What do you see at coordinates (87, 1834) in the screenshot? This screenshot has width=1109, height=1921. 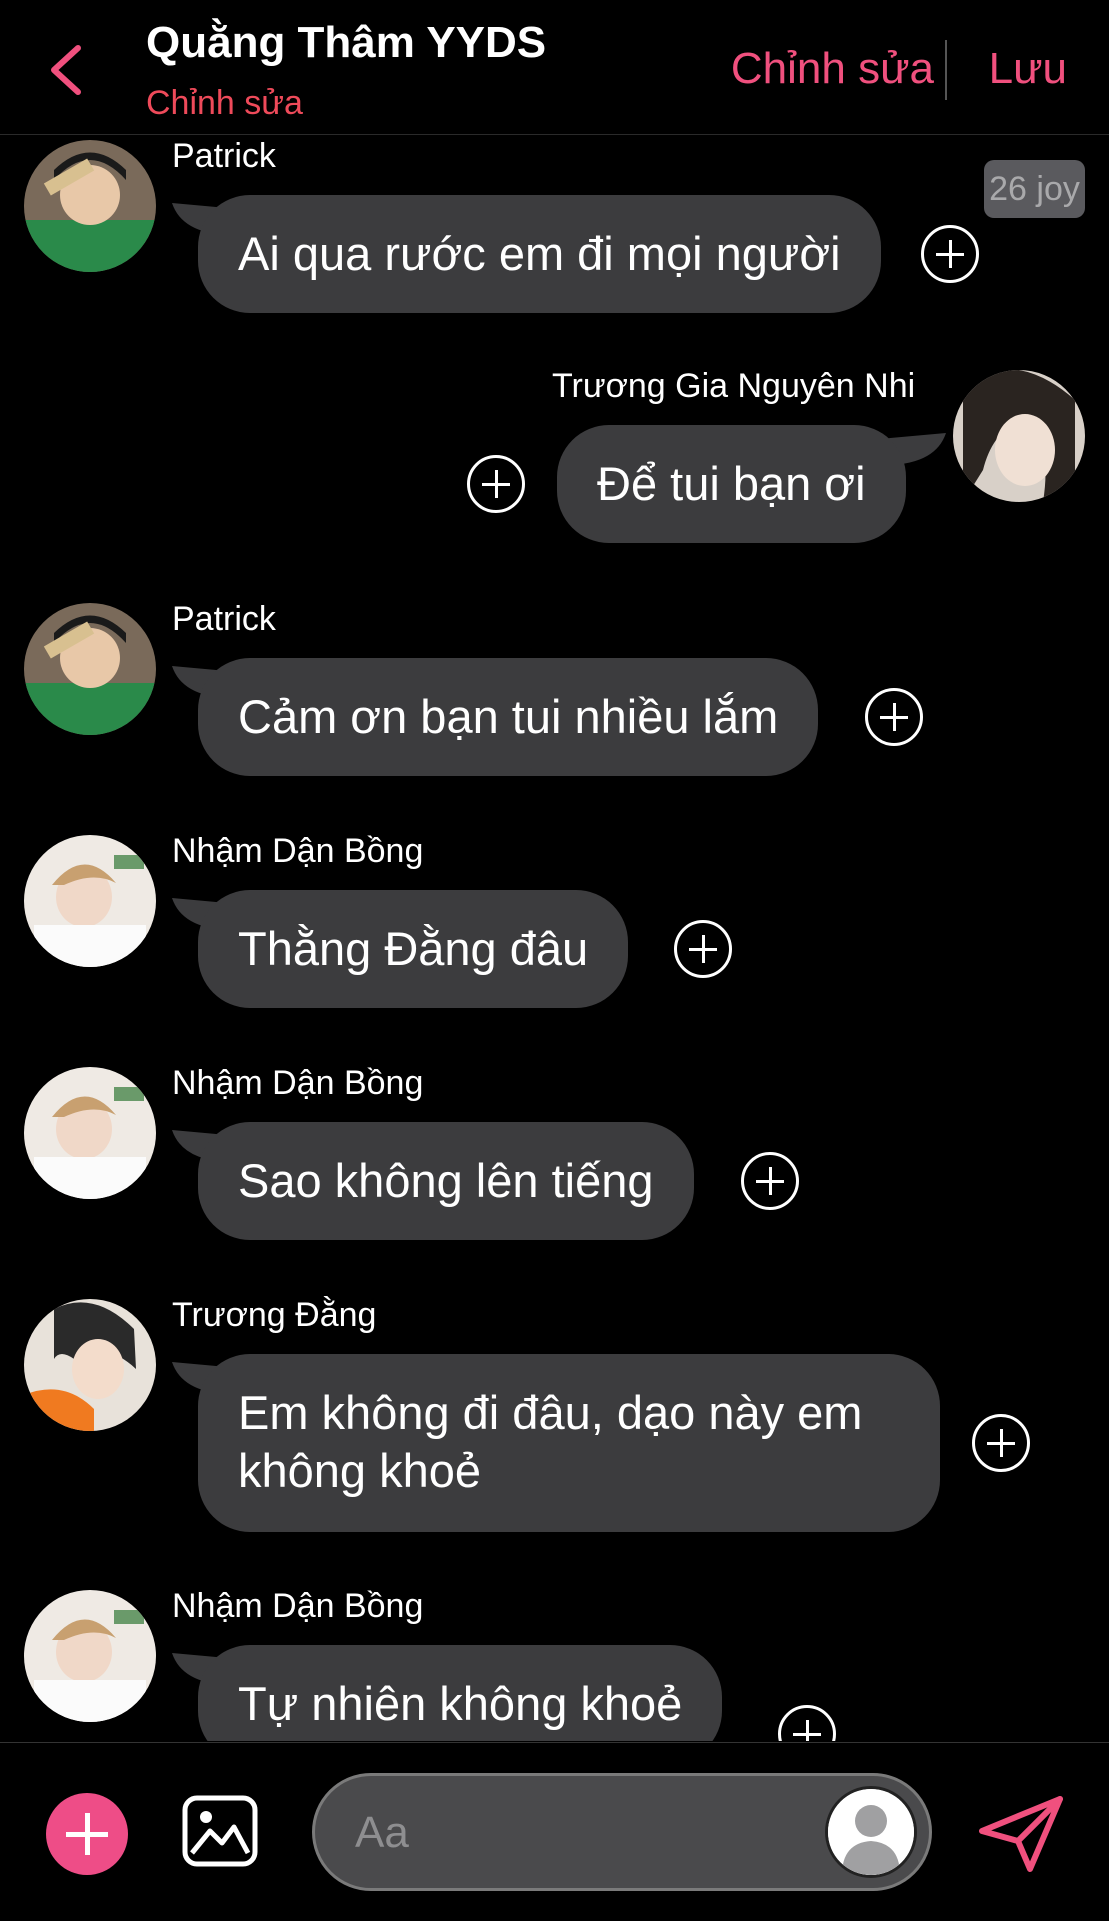 I see `add-icon` at bounding box center [87, 1834].